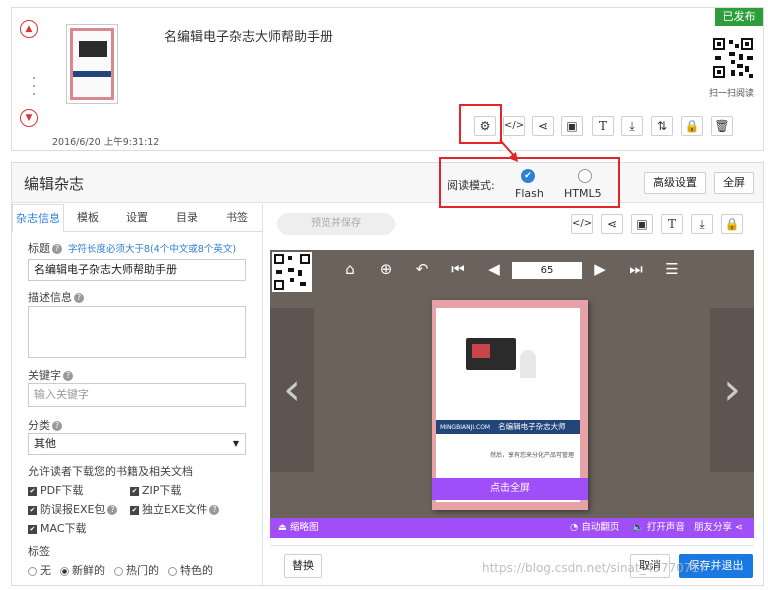 The height and width of the screenshot is (590, 768). Describe the element at coordinates (739, 17) in the screenshot. I see `status-badge: 已发布` at that location.